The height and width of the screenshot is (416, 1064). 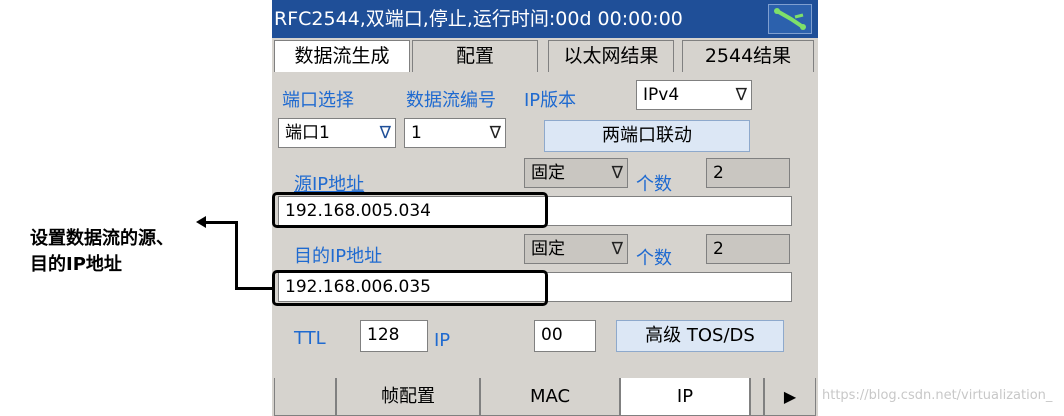 What do you see at coordinates (221, 222) in the screenshot?
I see `annotation-line-horizontal-top` at bounding box center [221, 222].